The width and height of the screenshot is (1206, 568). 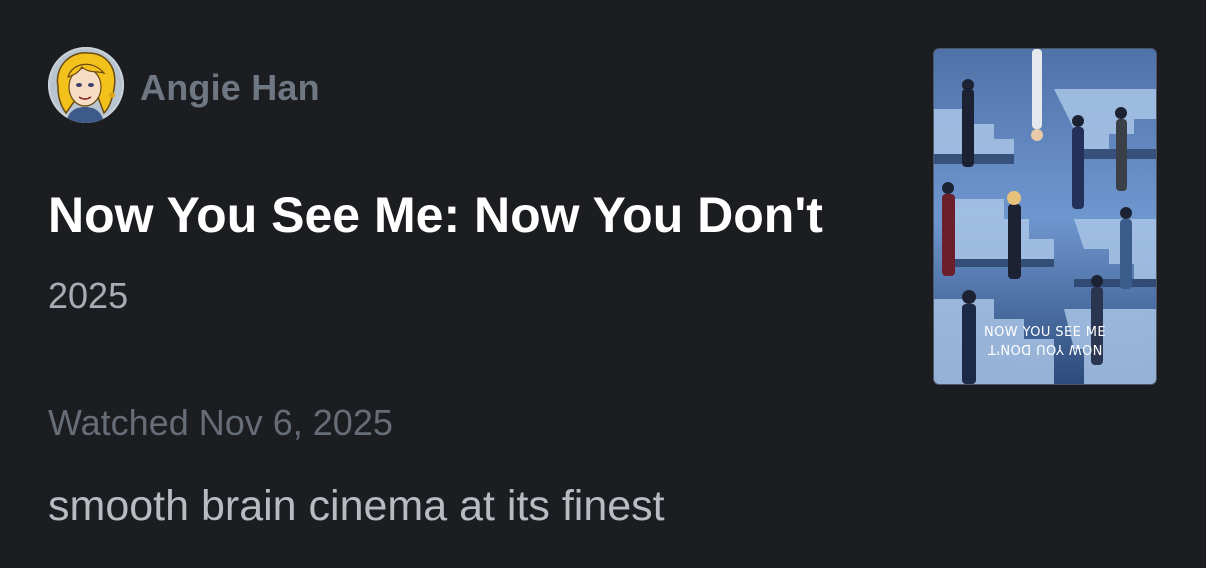 I want to click on poster-title-line1: NOW YOU SEE ME, so click(x=1045, y=332).